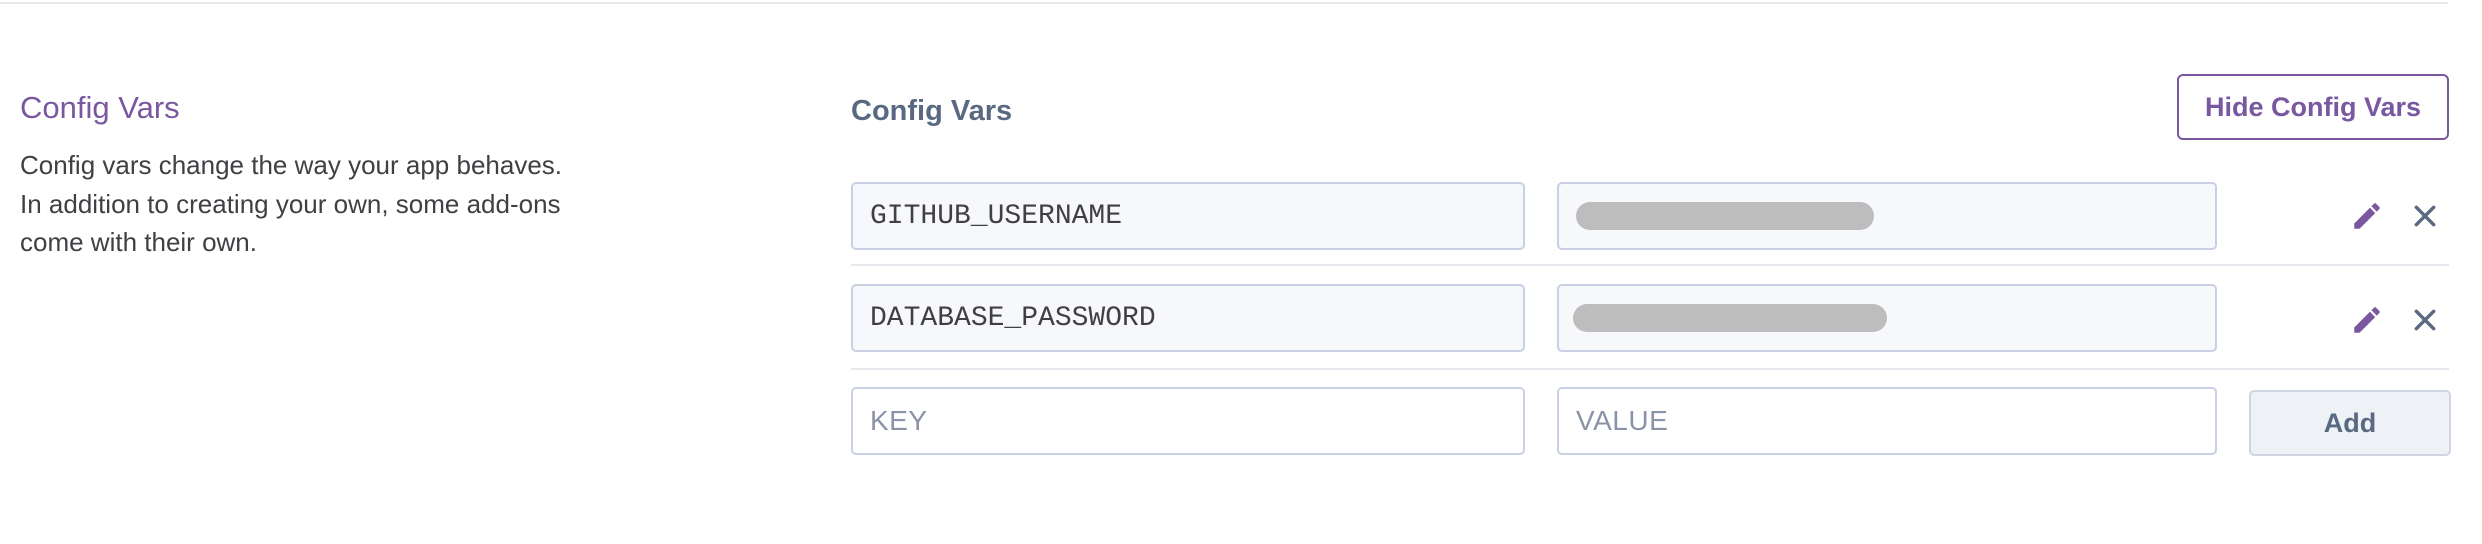  I want to click on config-var-row: DATABASE_PASSWORD, so click(1650, 318).